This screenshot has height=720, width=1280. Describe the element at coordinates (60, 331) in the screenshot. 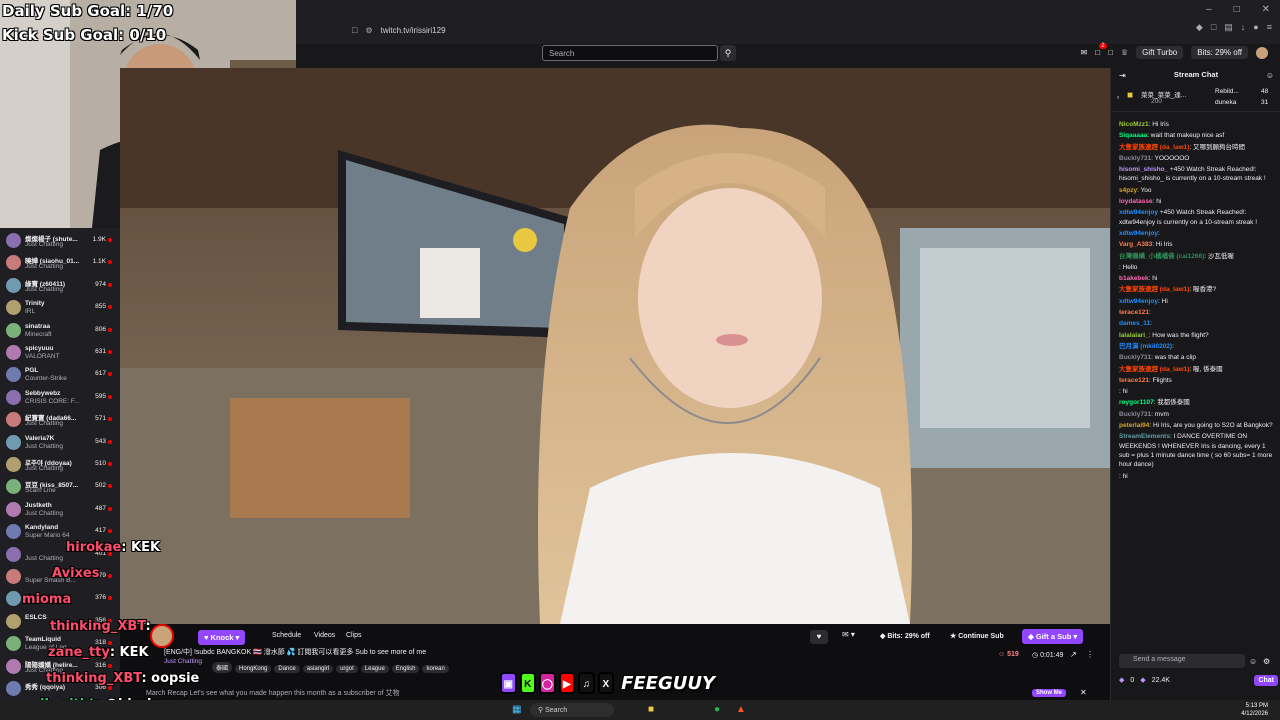

I see `sidebar-channel: sinatraa Minecraft 806` at that location.